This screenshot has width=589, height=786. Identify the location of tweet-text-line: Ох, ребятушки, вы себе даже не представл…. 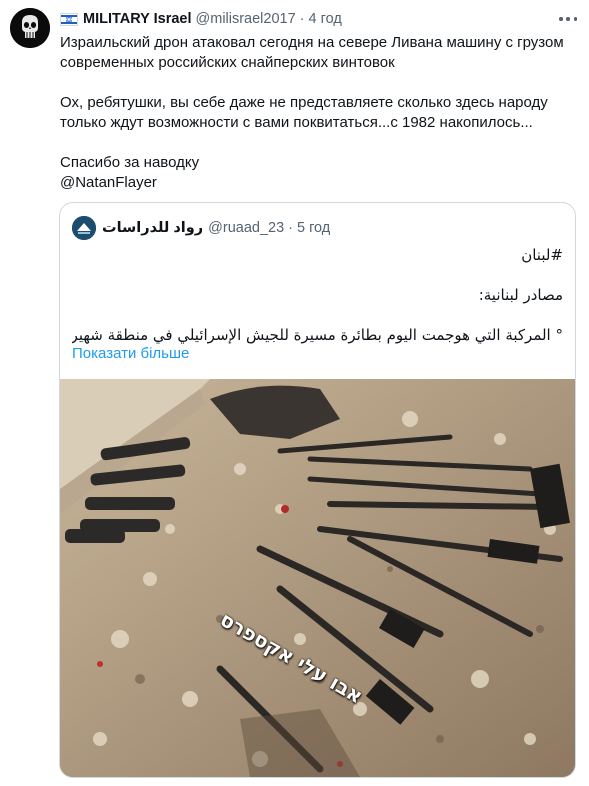
(304, 102).